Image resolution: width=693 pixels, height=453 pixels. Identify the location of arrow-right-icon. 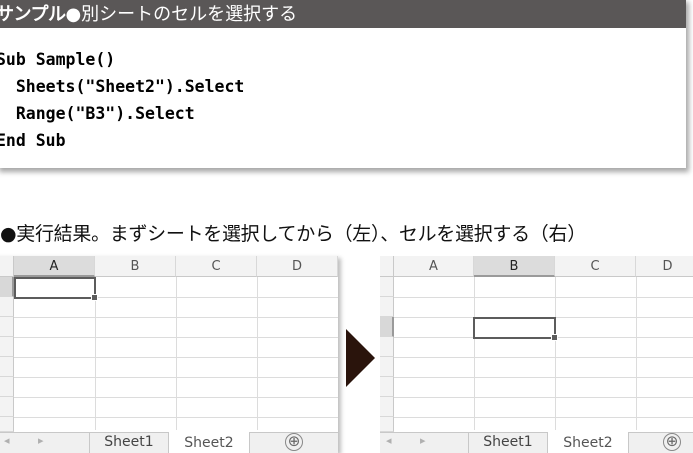
(360, 358).